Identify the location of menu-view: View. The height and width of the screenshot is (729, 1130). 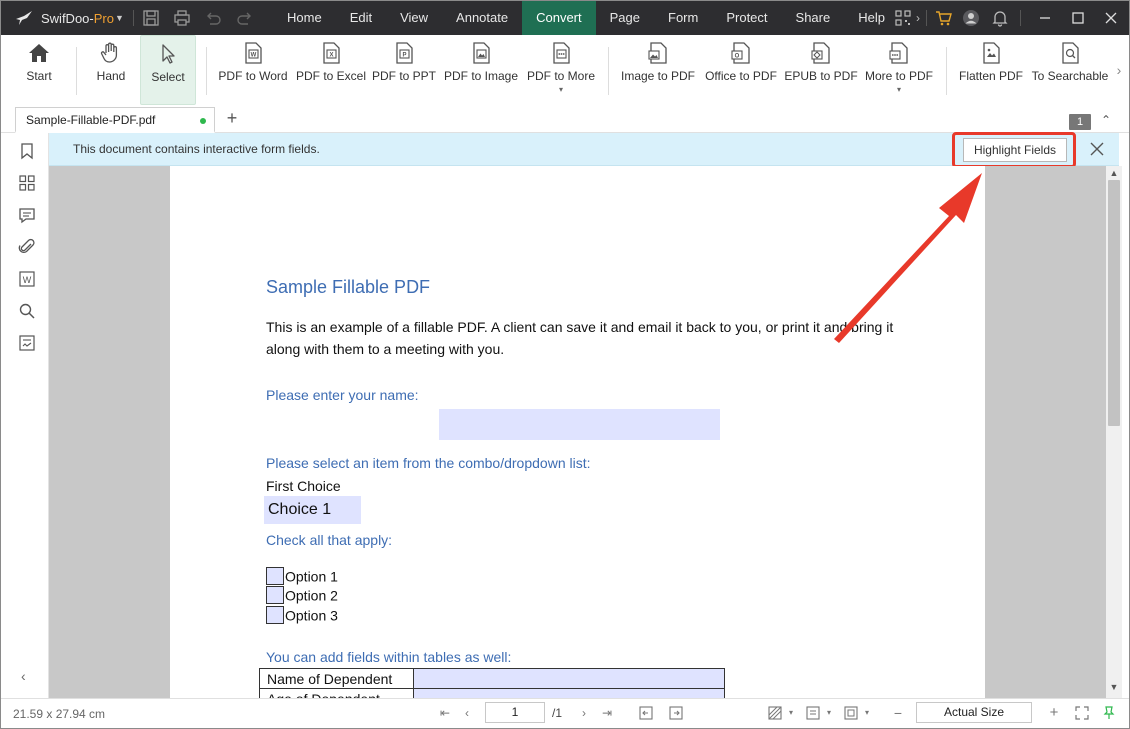
(414, 18).